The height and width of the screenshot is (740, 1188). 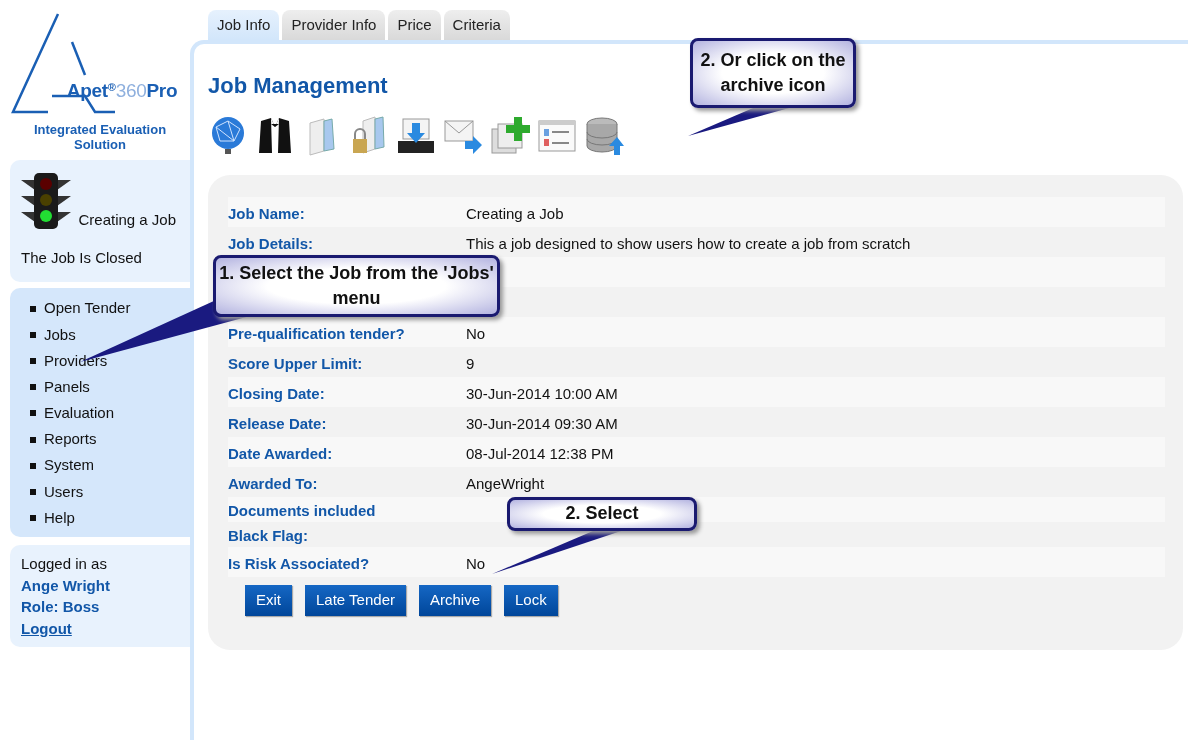 What do you see at coordinates (296, 364) in the screenshot?
I see `field-label: Score Upper Limit:` at bounding box center [296, 364].